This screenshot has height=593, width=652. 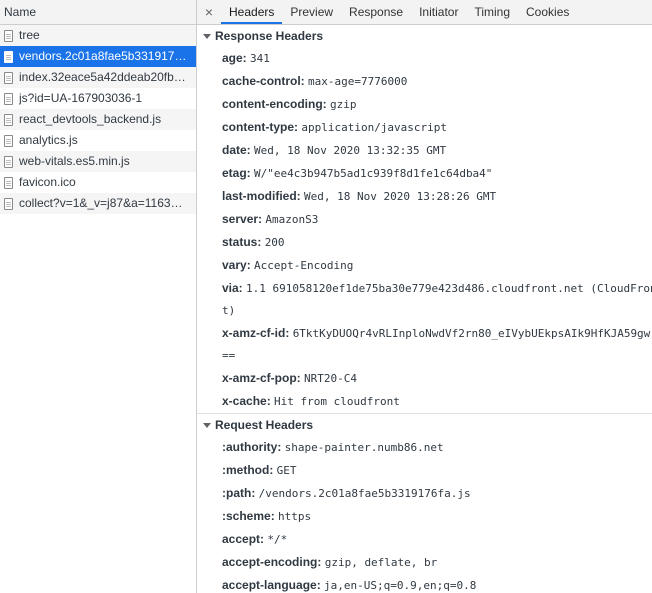 What do you see at coordinates (248, 470) in the screenshot?
I see `header-name: :method:` at bounding box center [248, 470].